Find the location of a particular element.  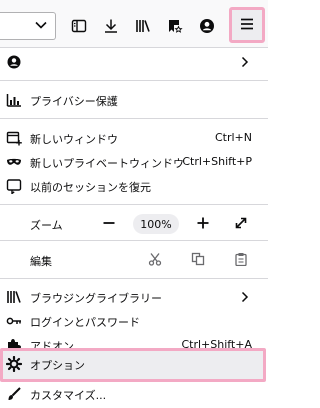

menu-item-library: ブラウジングライブラリー is located at coordinates (134, 297).